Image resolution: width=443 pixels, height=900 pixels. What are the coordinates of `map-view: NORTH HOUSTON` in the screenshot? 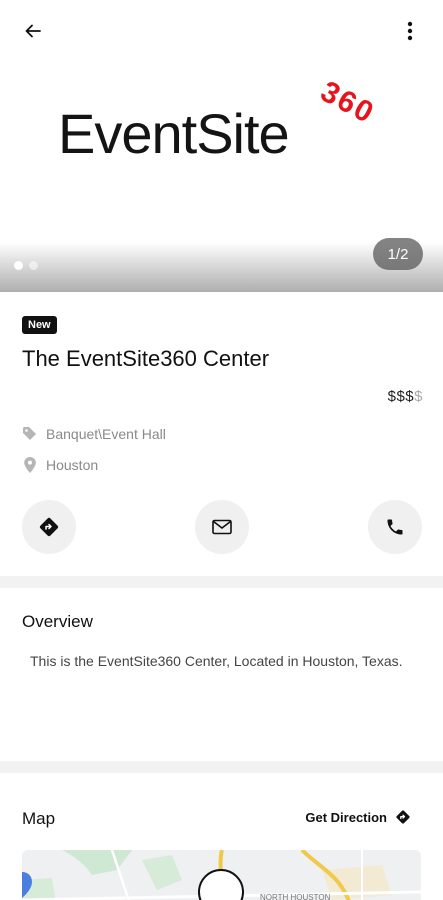 It's located at (221, 875).